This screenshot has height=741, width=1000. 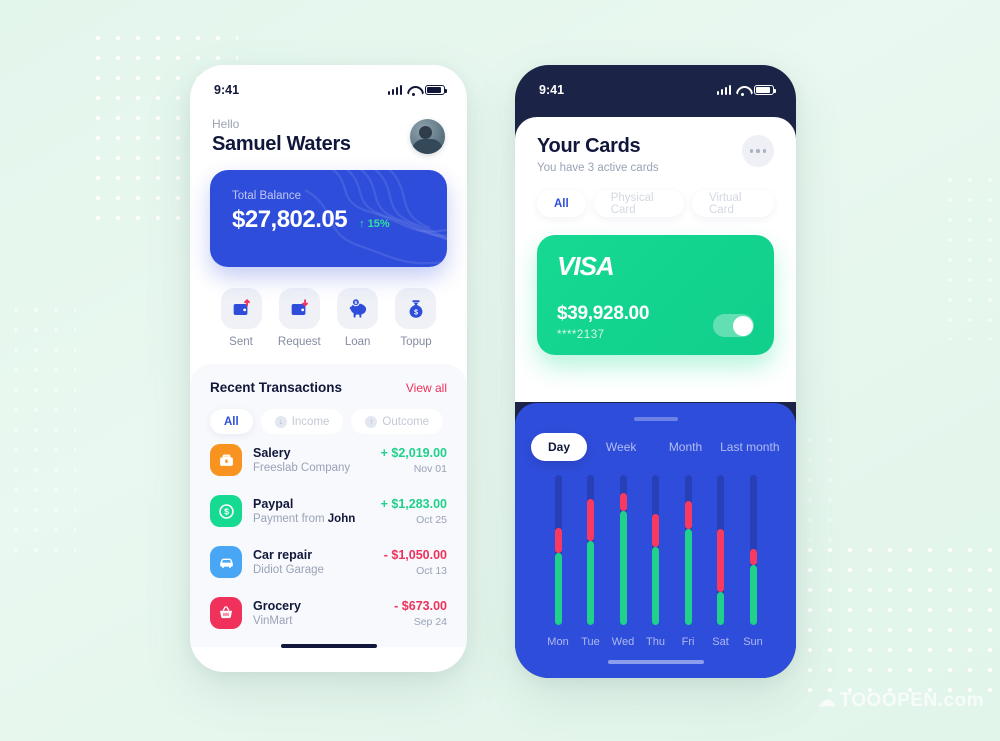 What do you see at coordinates (426, 388) in the screenshot?
I see `view-all-link: View all` at bounding box center [426, 388].